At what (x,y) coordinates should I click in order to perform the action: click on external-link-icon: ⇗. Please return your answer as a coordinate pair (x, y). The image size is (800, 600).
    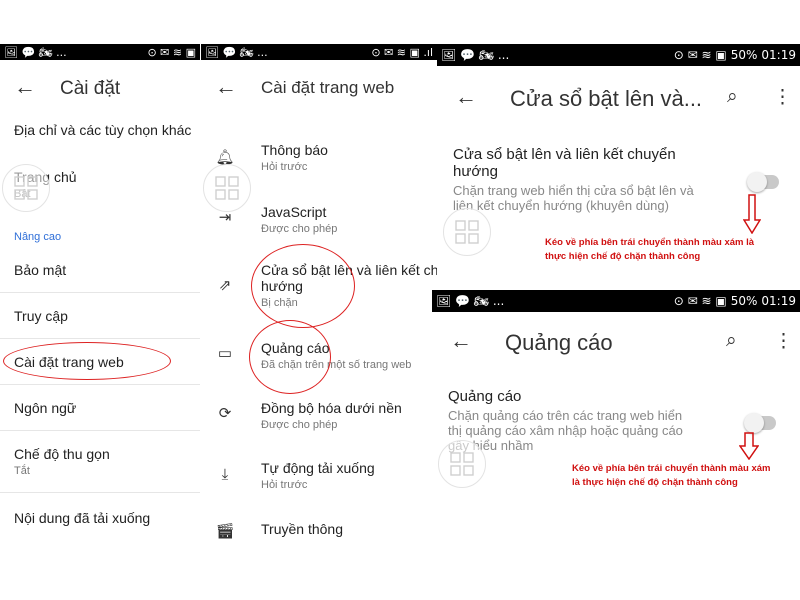
    Looking at the image, I should click on (225, 285).